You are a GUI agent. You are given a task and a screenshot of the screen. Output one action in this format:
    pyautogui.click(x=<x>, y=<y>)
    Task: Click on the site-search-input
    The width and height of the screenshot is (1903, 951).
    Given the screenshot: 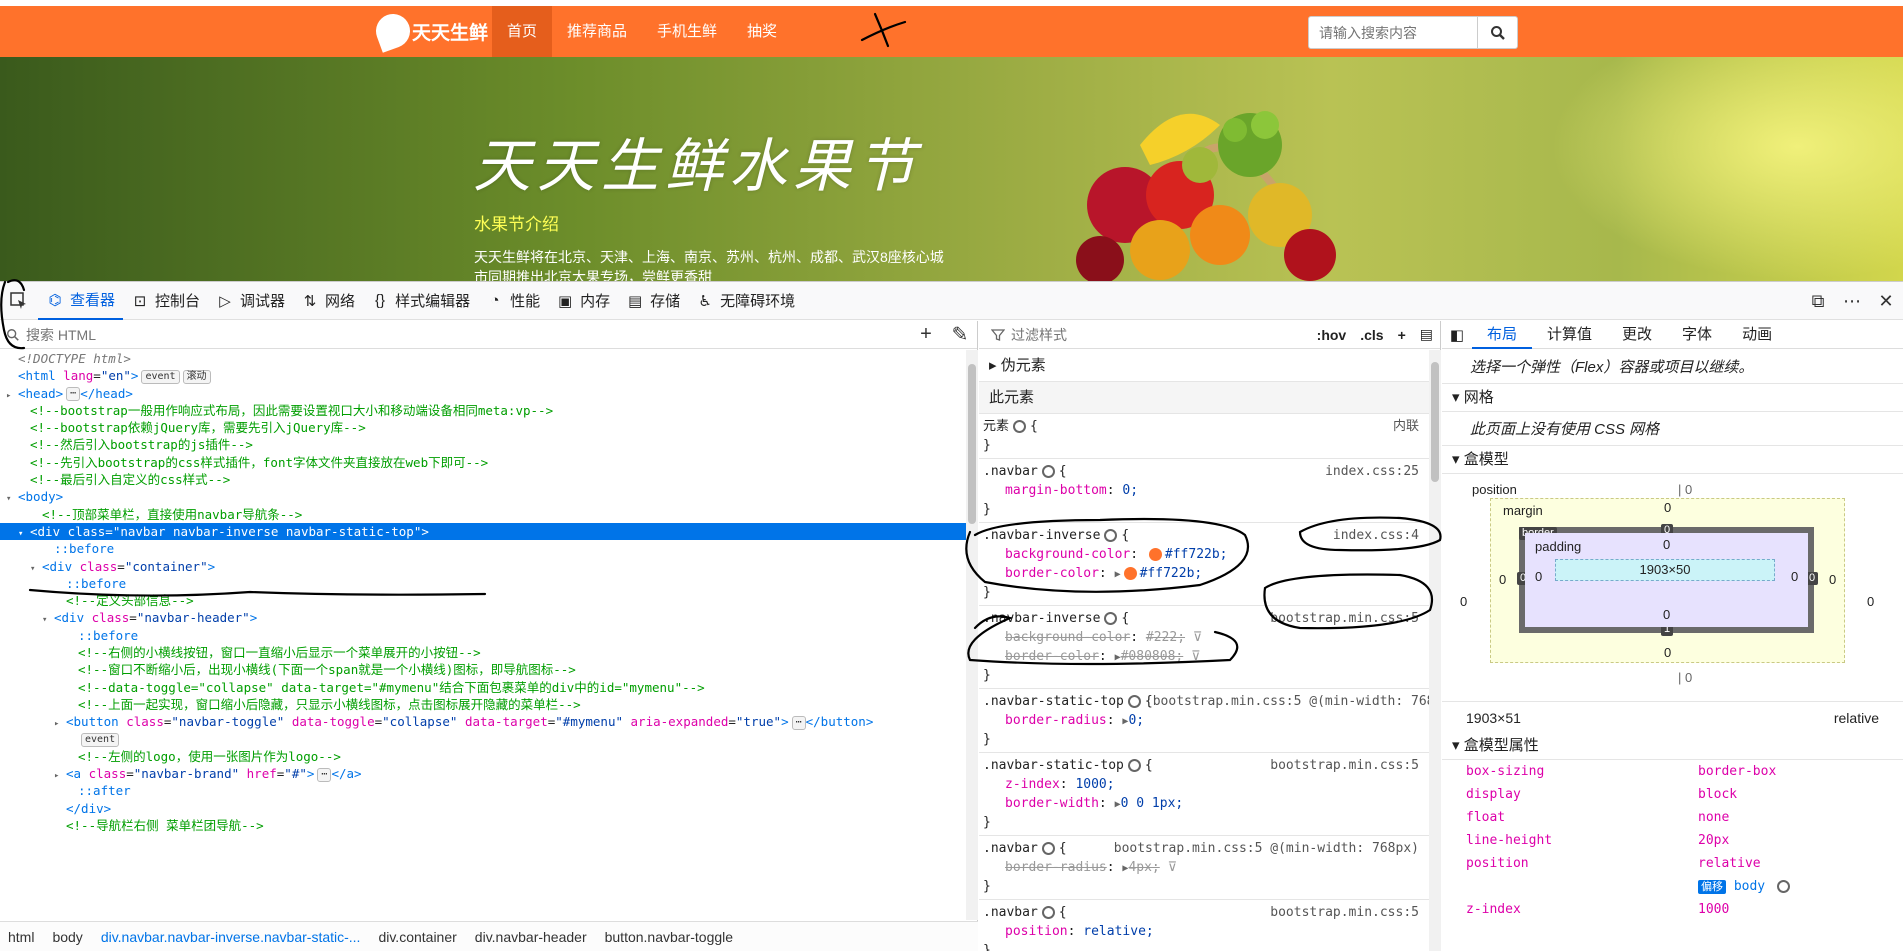 What is the action you would take?
    pyautogui.click(x=1393, y=32)
    